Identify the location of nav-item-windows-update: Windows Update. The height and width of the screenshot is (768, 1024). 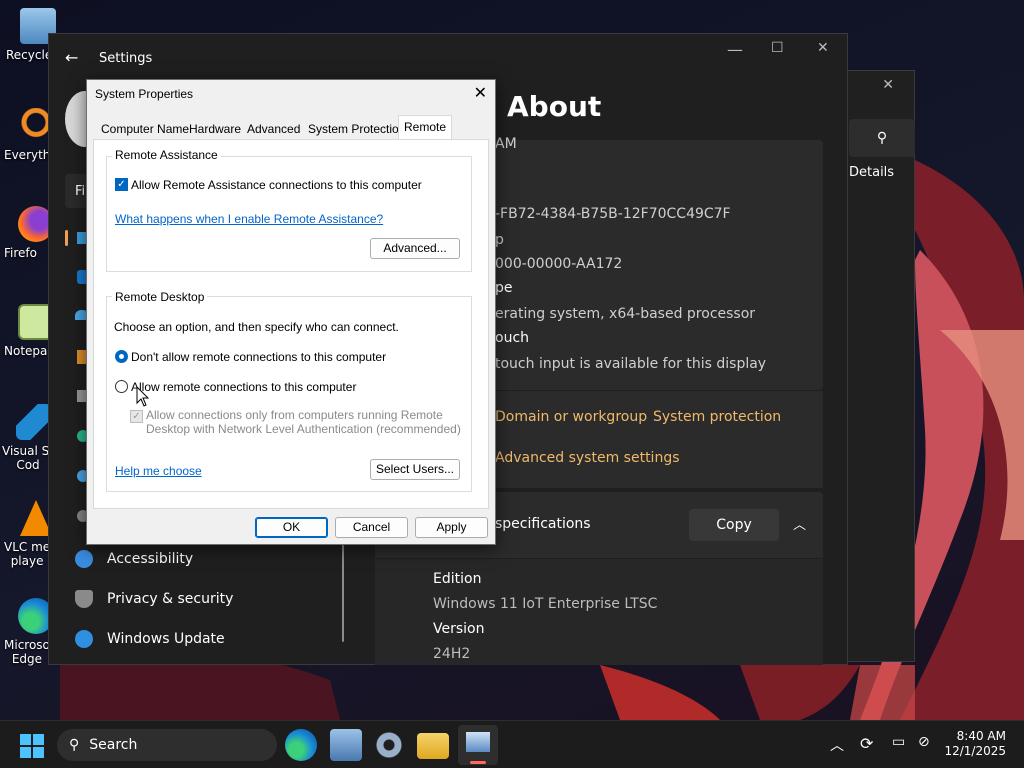
(150, 639).